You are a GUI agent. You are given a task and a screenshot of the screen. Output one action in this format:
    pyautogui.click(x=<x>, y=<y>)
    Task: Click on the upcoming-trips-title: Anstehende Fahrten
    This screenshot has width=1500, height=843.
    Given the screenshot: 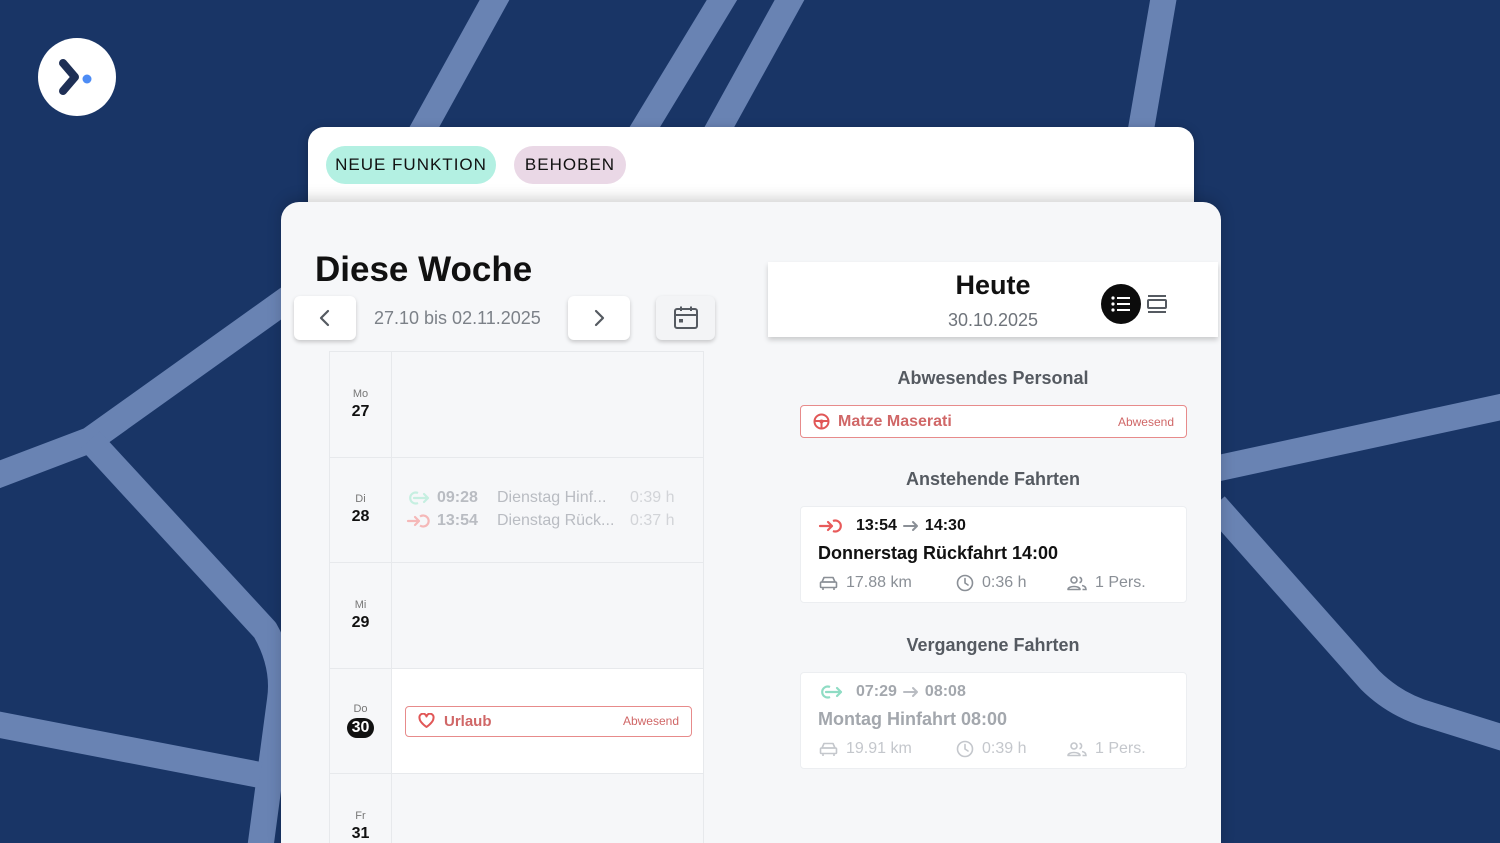 What is the action you would take?
    pyautogui.click(x=993, y=479)
    